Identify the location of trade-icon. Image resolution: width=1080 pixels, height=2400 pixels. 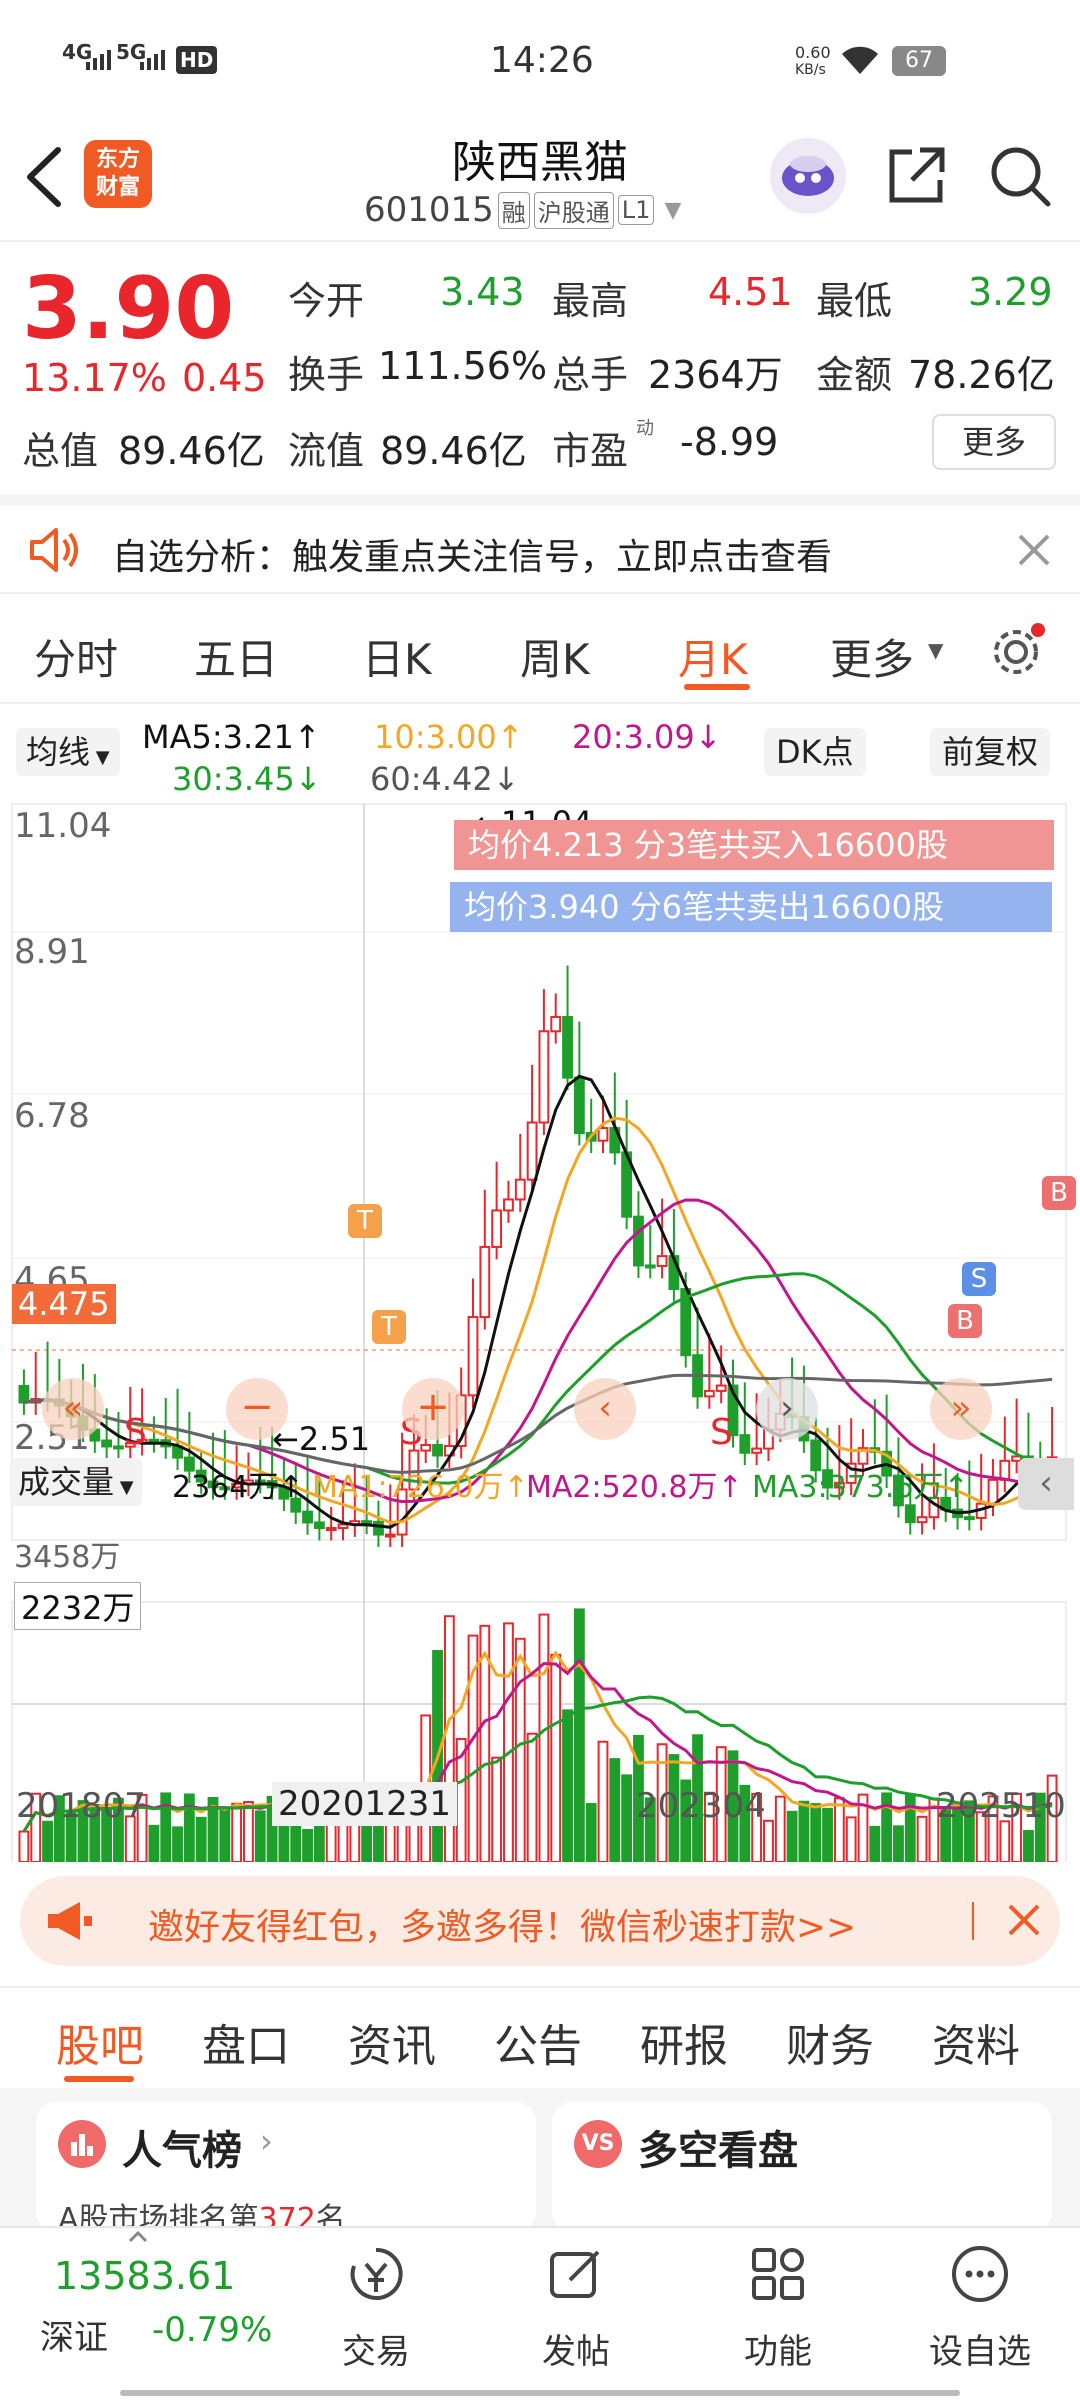
(376, 2274).